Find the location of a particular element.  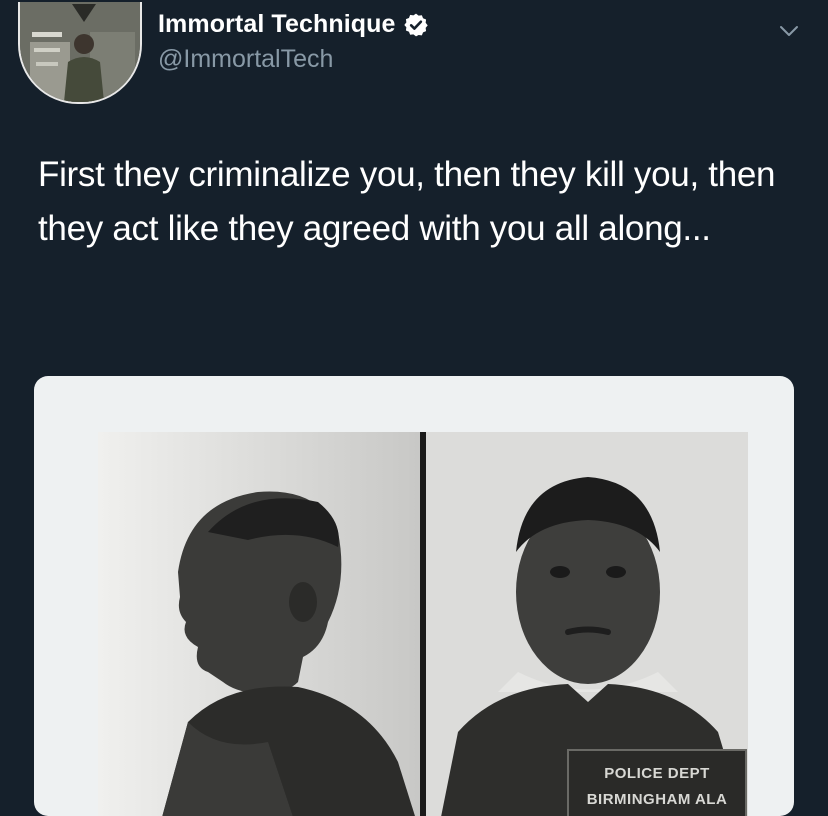

plaque-line-1: POLICE DEPT is located at coordinates (657, 773).